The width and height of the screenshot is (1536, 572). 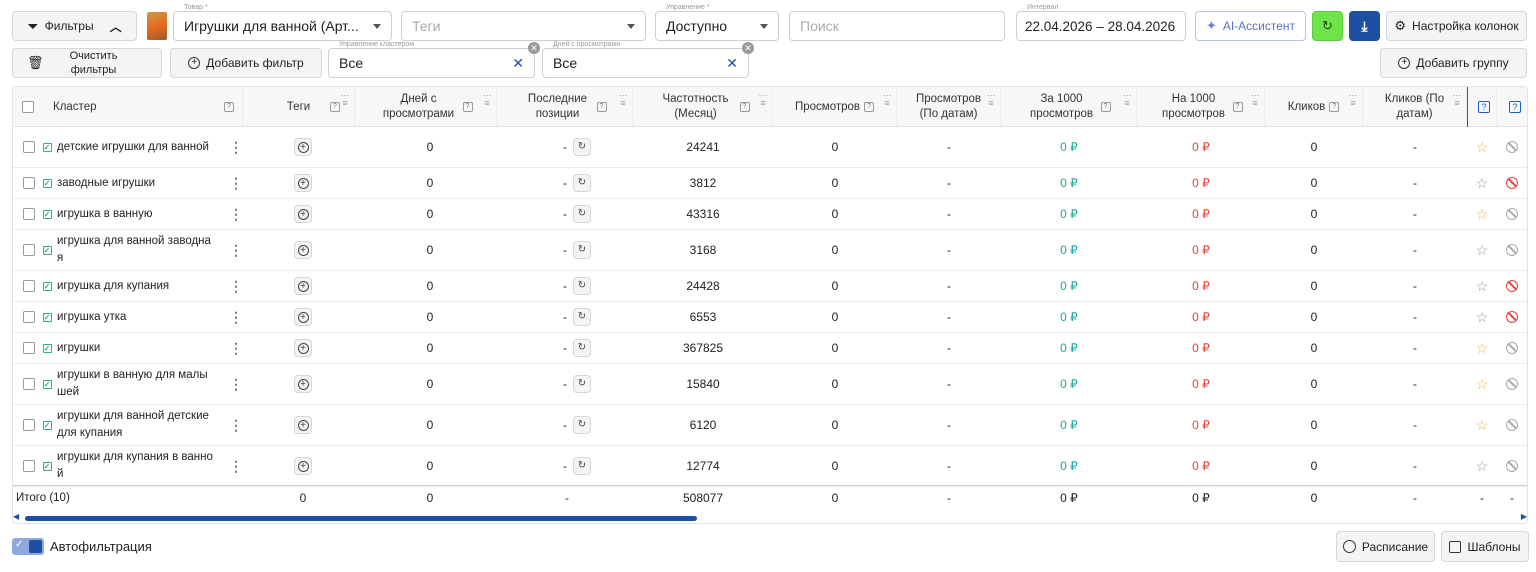 I want to click on header-frequency: Частотность (Месяц)? ⋯ ≡, so click(x=703, y=107).